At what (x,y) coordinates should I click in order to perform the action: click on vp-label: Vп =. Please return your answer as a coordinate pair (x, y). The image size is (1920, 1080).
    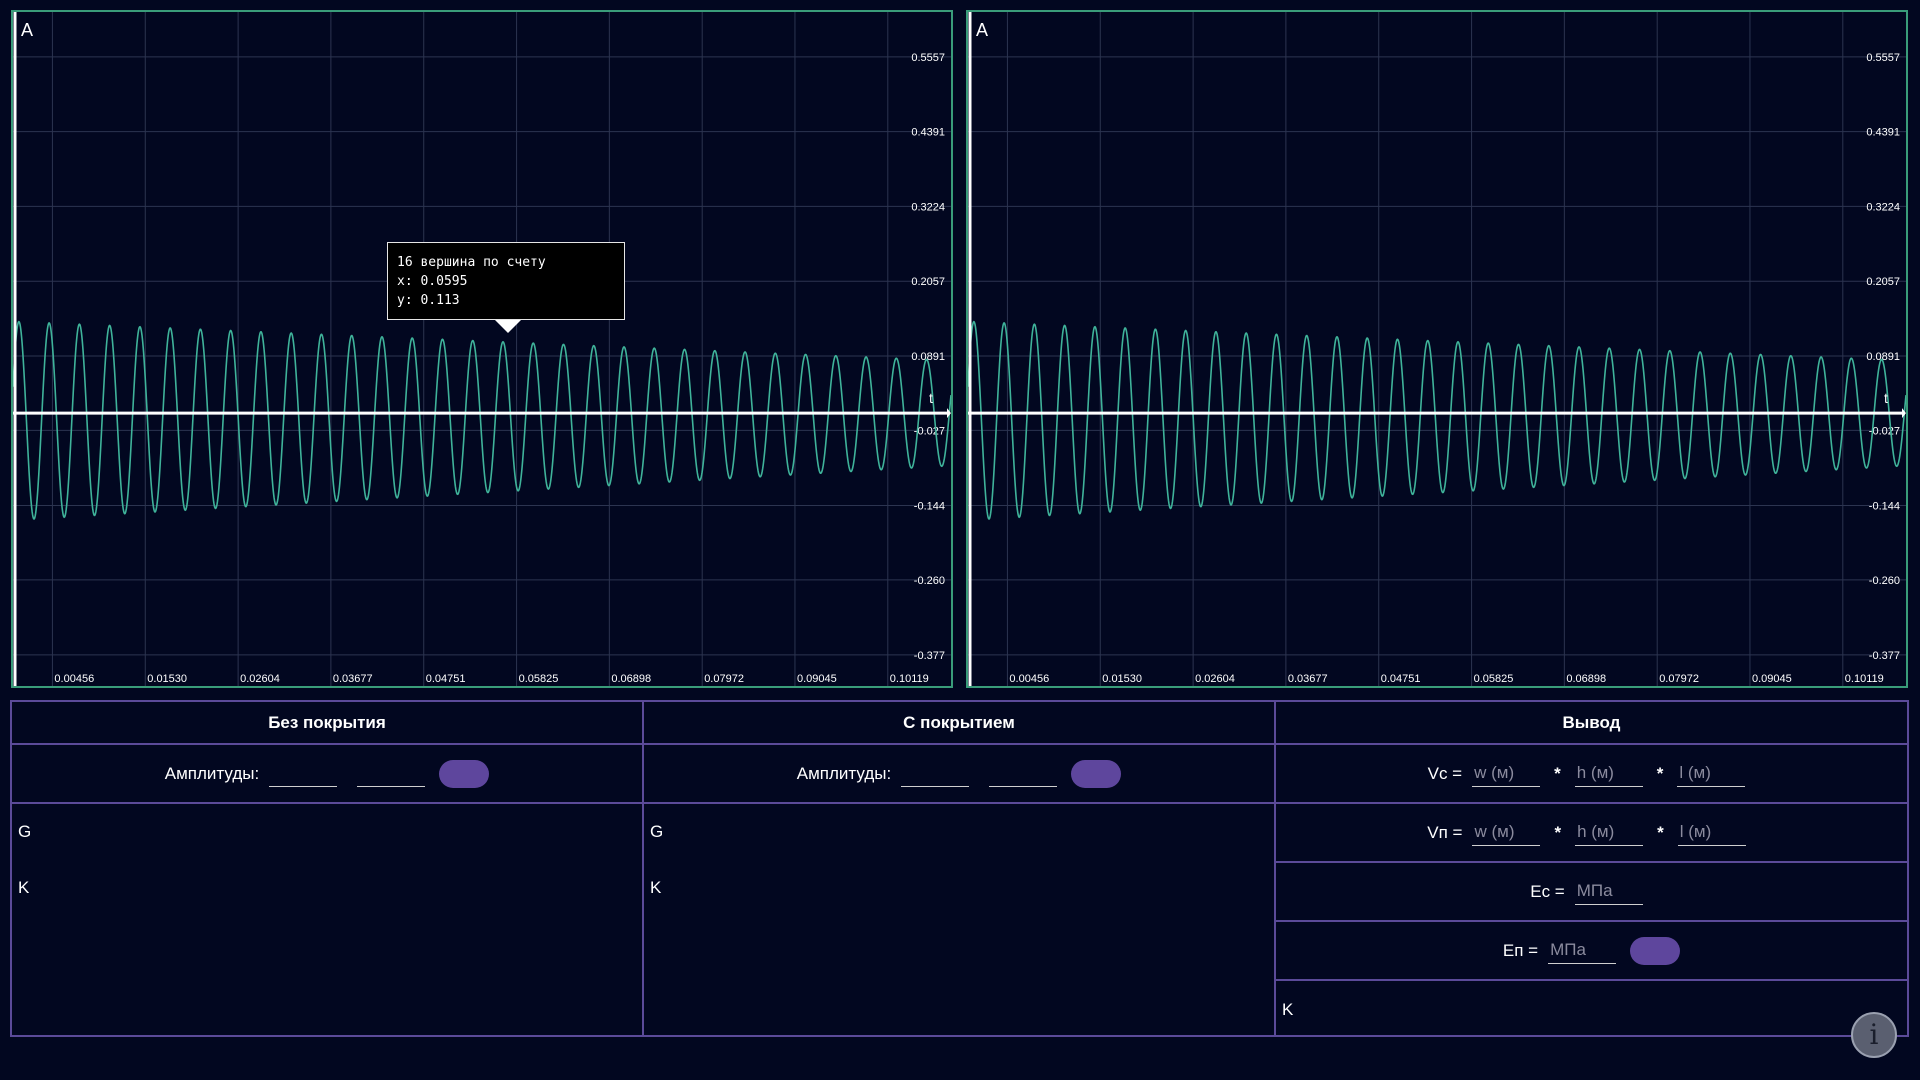
    Looking at the image, I should click on (1445, 832).